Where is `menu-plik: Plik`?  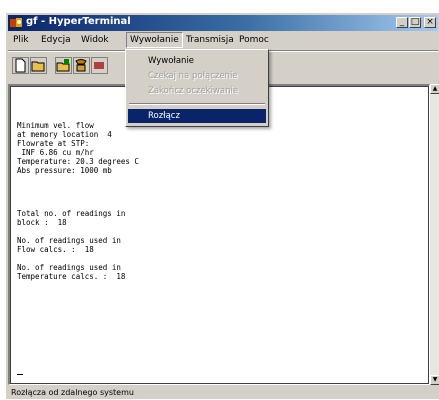
menu-plik: Plik is located at coordinates (21, 40).